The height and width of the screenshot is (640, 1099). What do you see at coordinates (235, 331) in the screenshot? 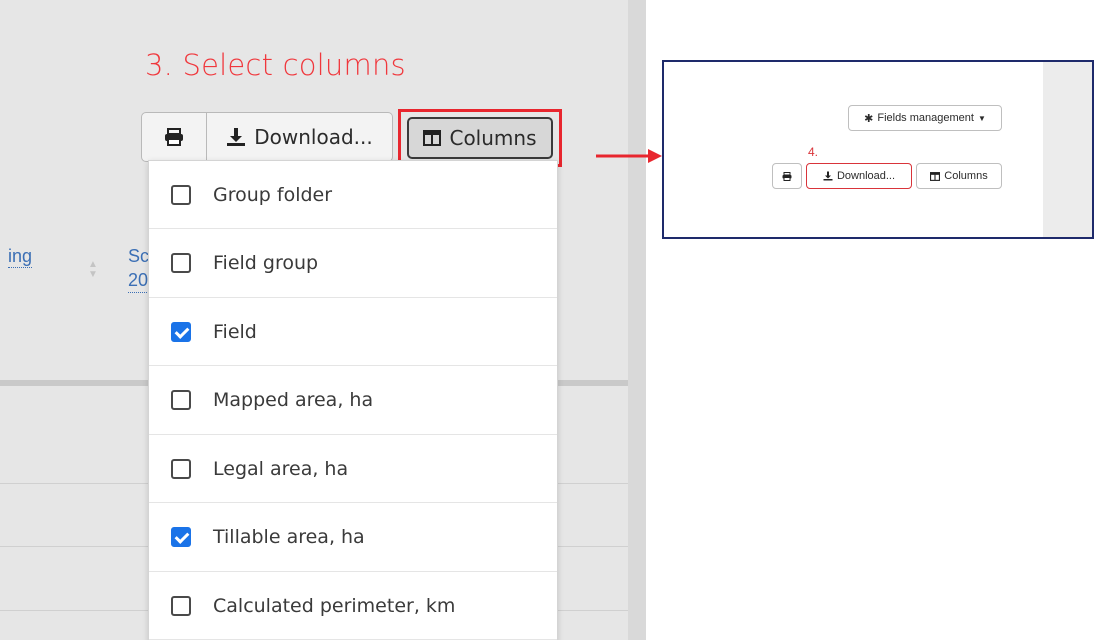
I see `column-option-label: Field` at bounding box center [235, 331].